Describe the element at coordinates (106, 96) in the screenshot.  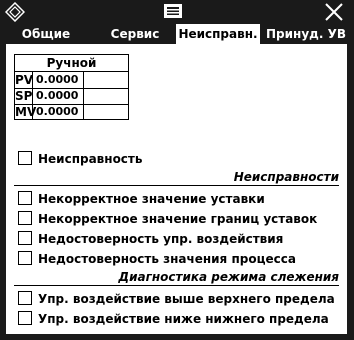
I see `sp-empty-cell` at that location.